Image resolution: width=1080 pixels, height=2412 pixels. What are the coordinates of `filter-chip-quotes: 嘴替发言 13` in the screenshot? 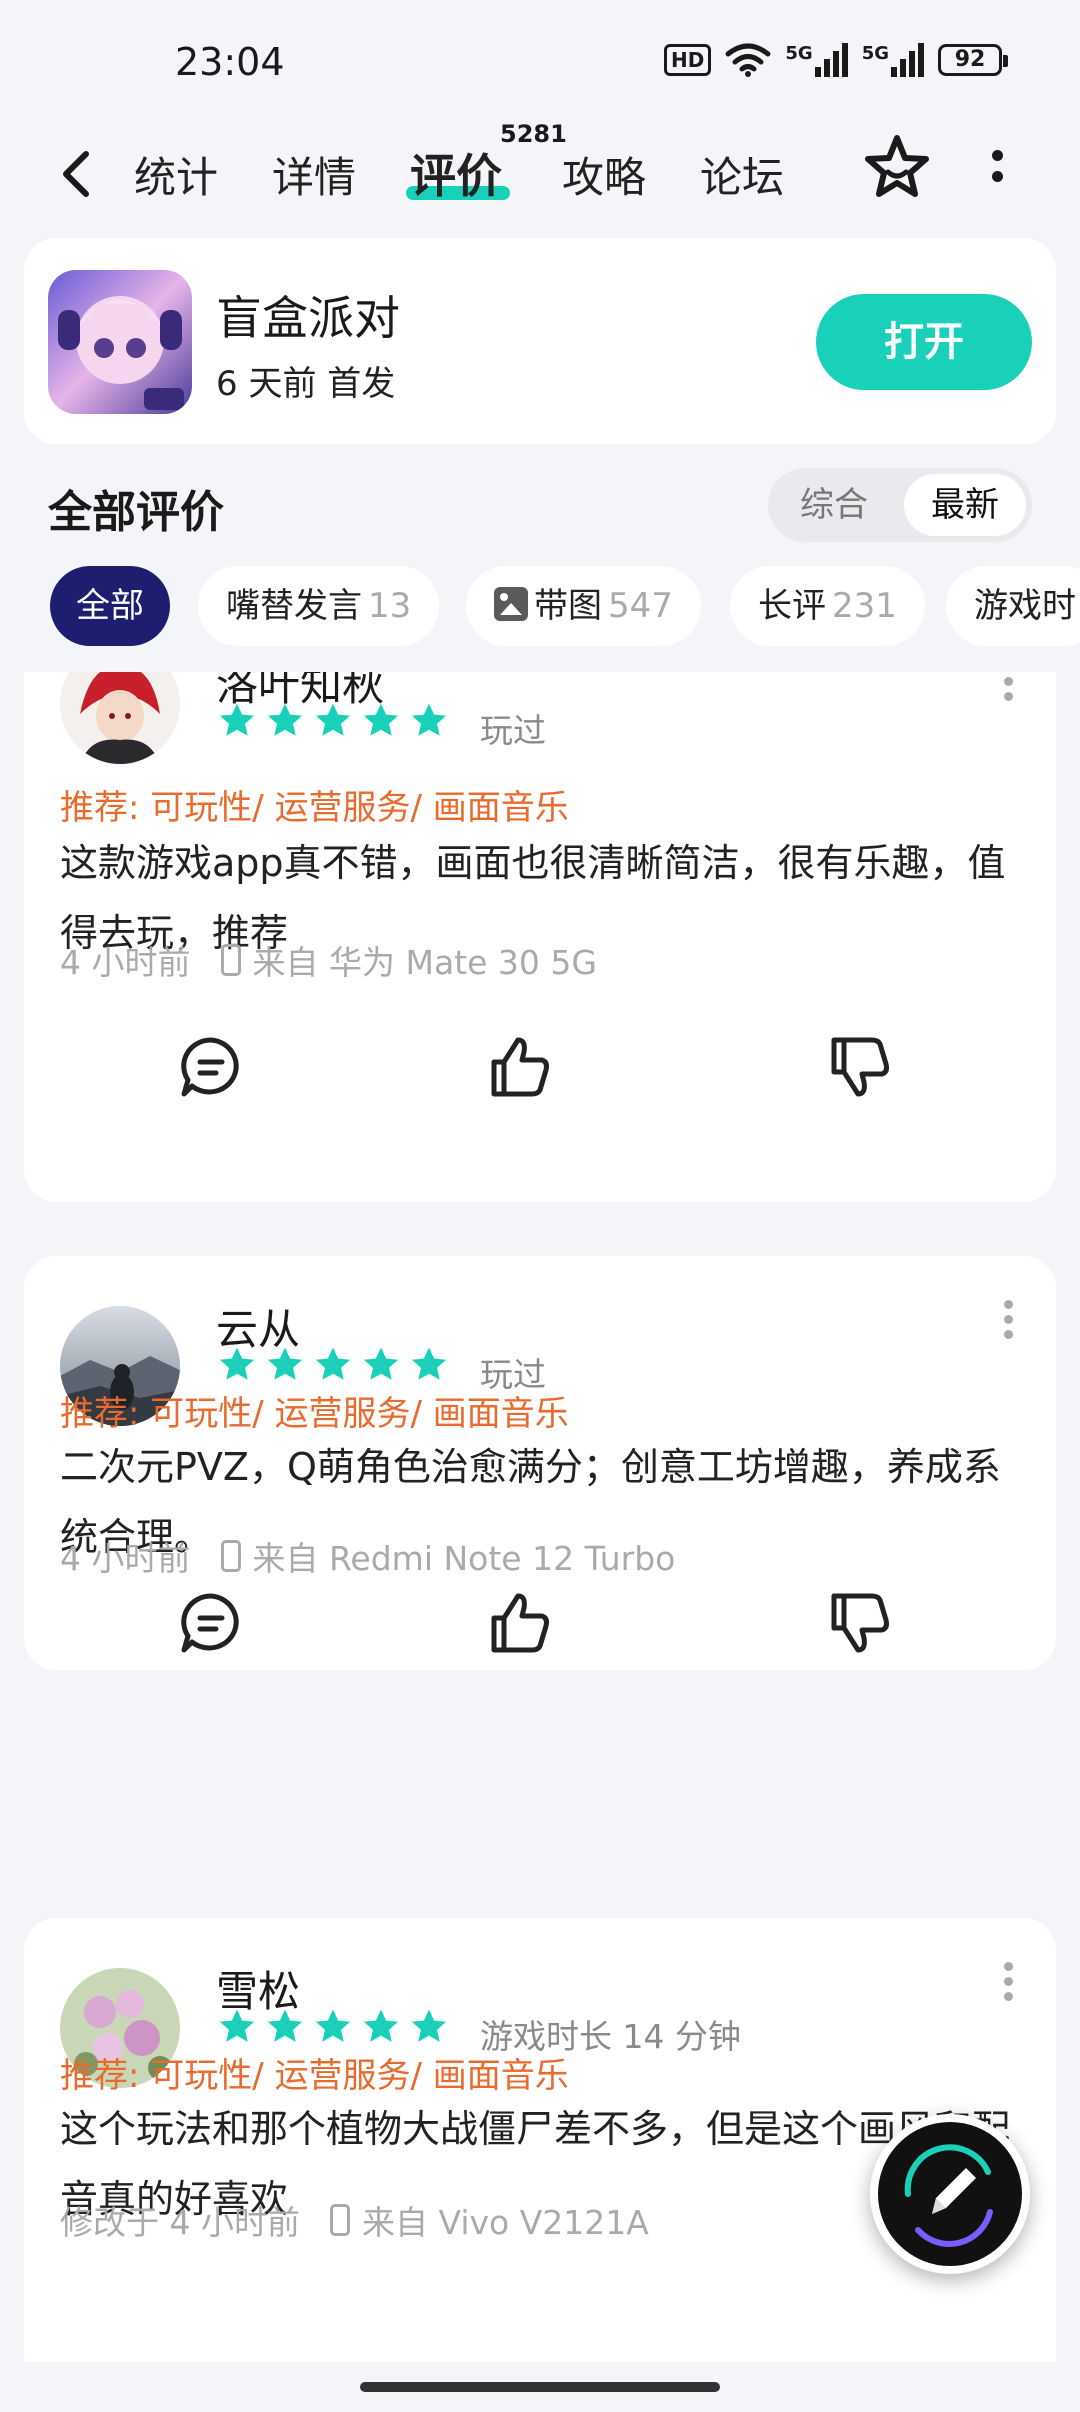 It's located at (319, 606).